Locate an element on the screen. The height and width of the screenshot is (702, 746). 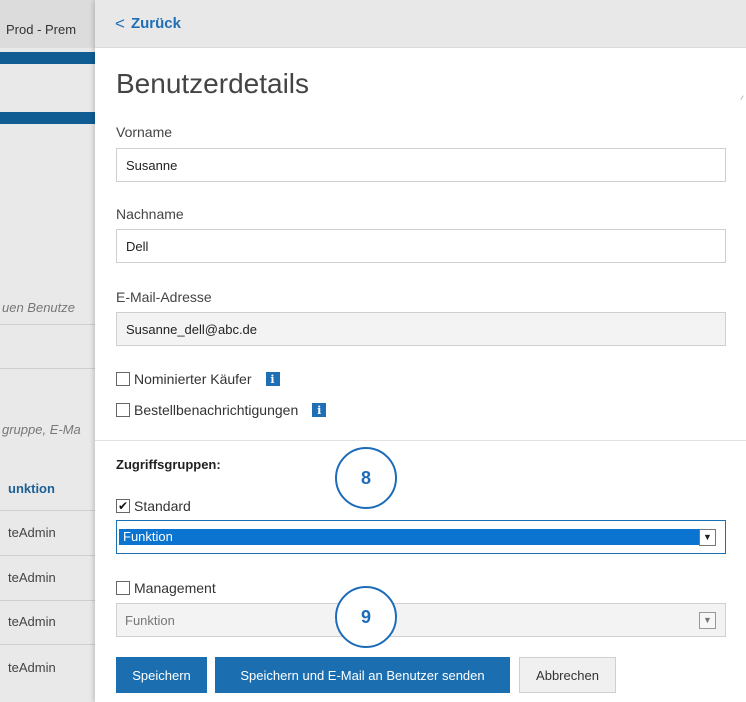
save-button: Speichern is located at coordinates (161, 675).